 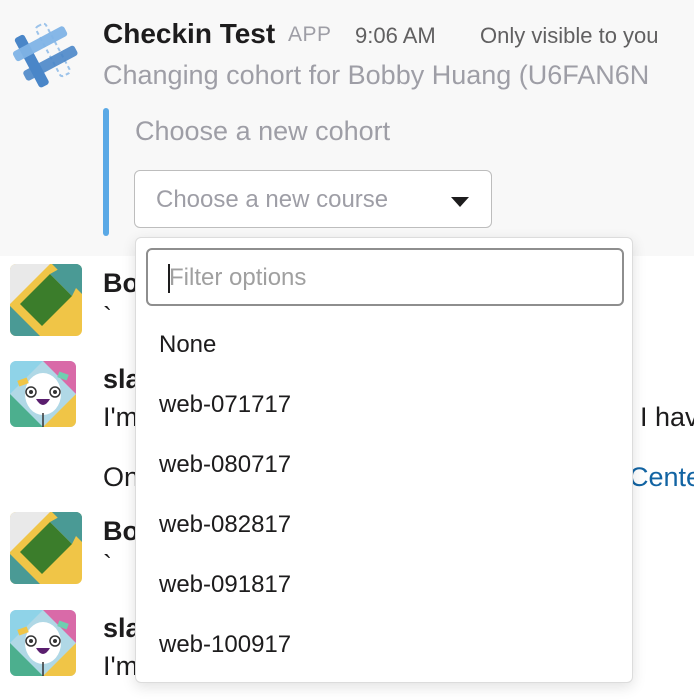 What do you see at coordinates (384, 526) in the screenshot?
I see `option-web-082817: web-082817` at bounding box center [384, 526].